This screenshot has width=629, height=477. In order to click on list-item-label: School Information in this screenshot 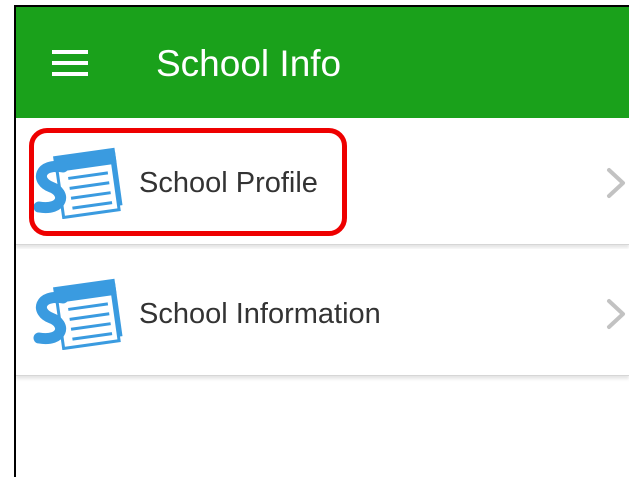, I will do `click(260, 314)`.